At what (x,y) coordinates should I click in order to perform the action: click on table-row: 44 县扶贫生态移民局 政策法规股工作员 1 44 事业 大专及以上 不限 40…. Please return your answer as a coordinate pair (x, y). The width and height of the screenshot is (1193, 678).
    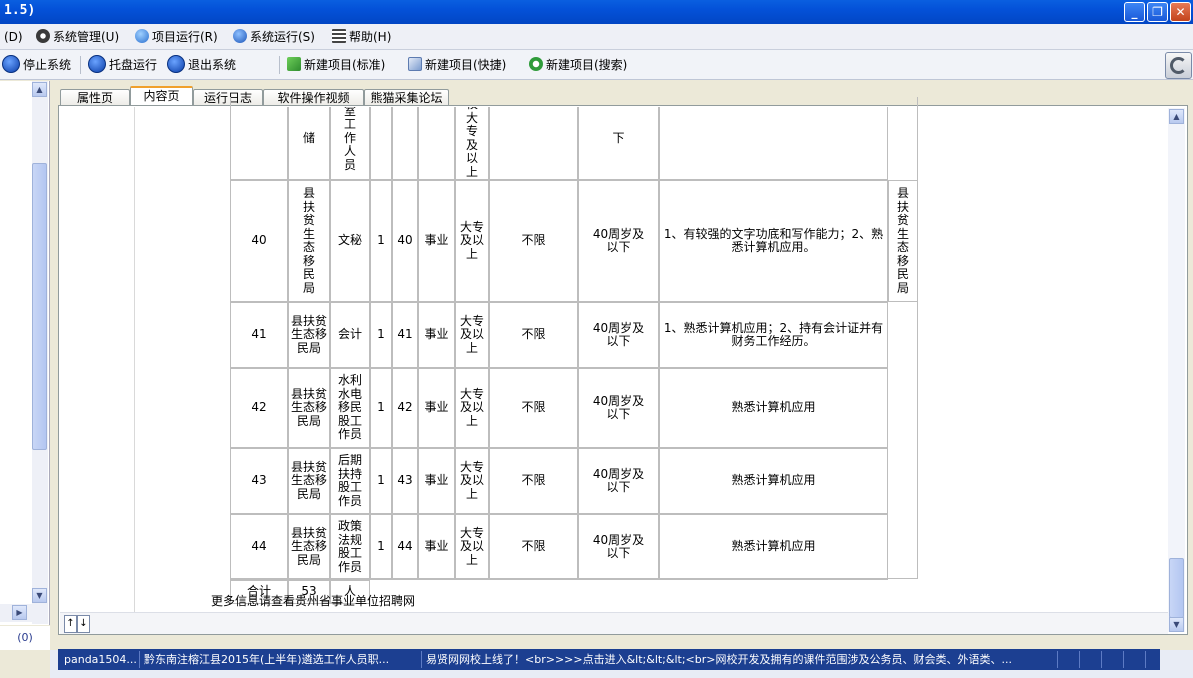
    Looking at the image, I should click on (574, 547).